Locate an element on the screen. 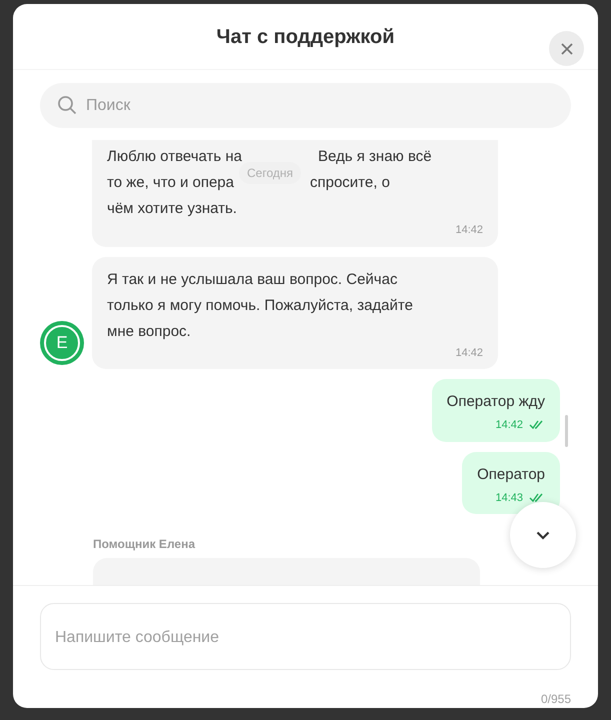  message-text: Оператор жду is located at coordinates (495, 402).